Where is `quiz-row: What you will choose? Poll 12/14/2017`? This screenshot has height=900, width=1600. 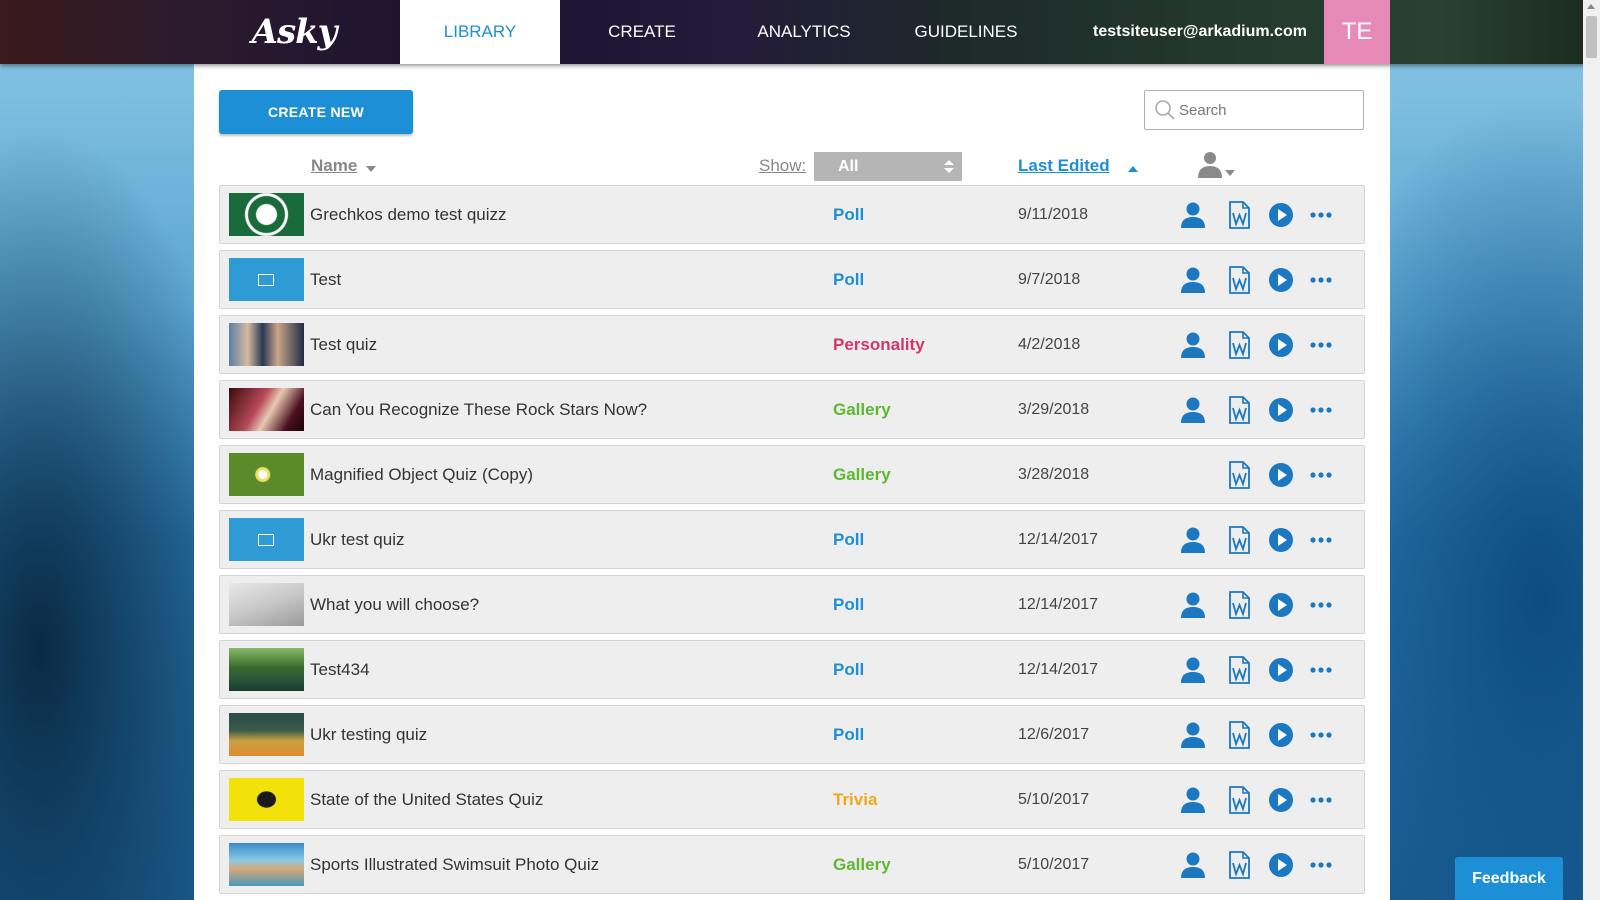
quiz-row: What you will choose? Poll 12/14/2017 is located at coordinates (792, 604).